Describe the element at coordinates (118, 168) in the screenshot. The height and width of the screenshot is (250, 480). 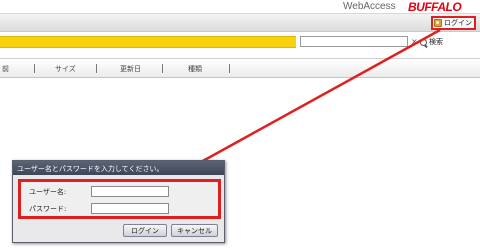
I see `dialog-title: ユーザー名とパスワードを入力してください。` at that location.